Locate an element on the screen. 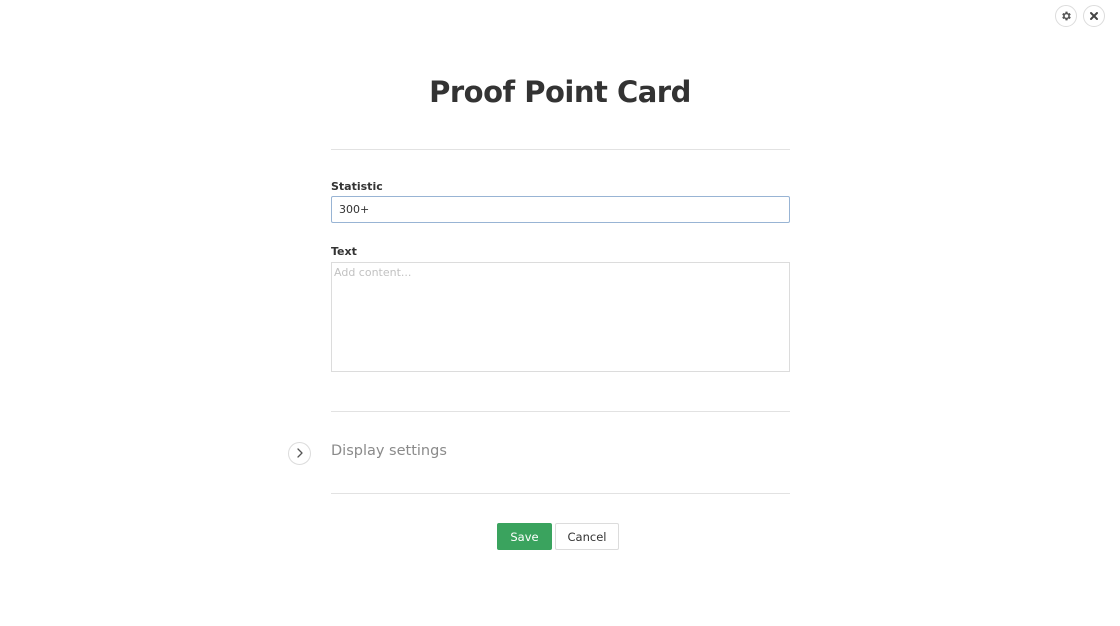 The width and height of the screenshot is (1120, 626). cancel-button: Cancel is located at coordinates (587, 536).